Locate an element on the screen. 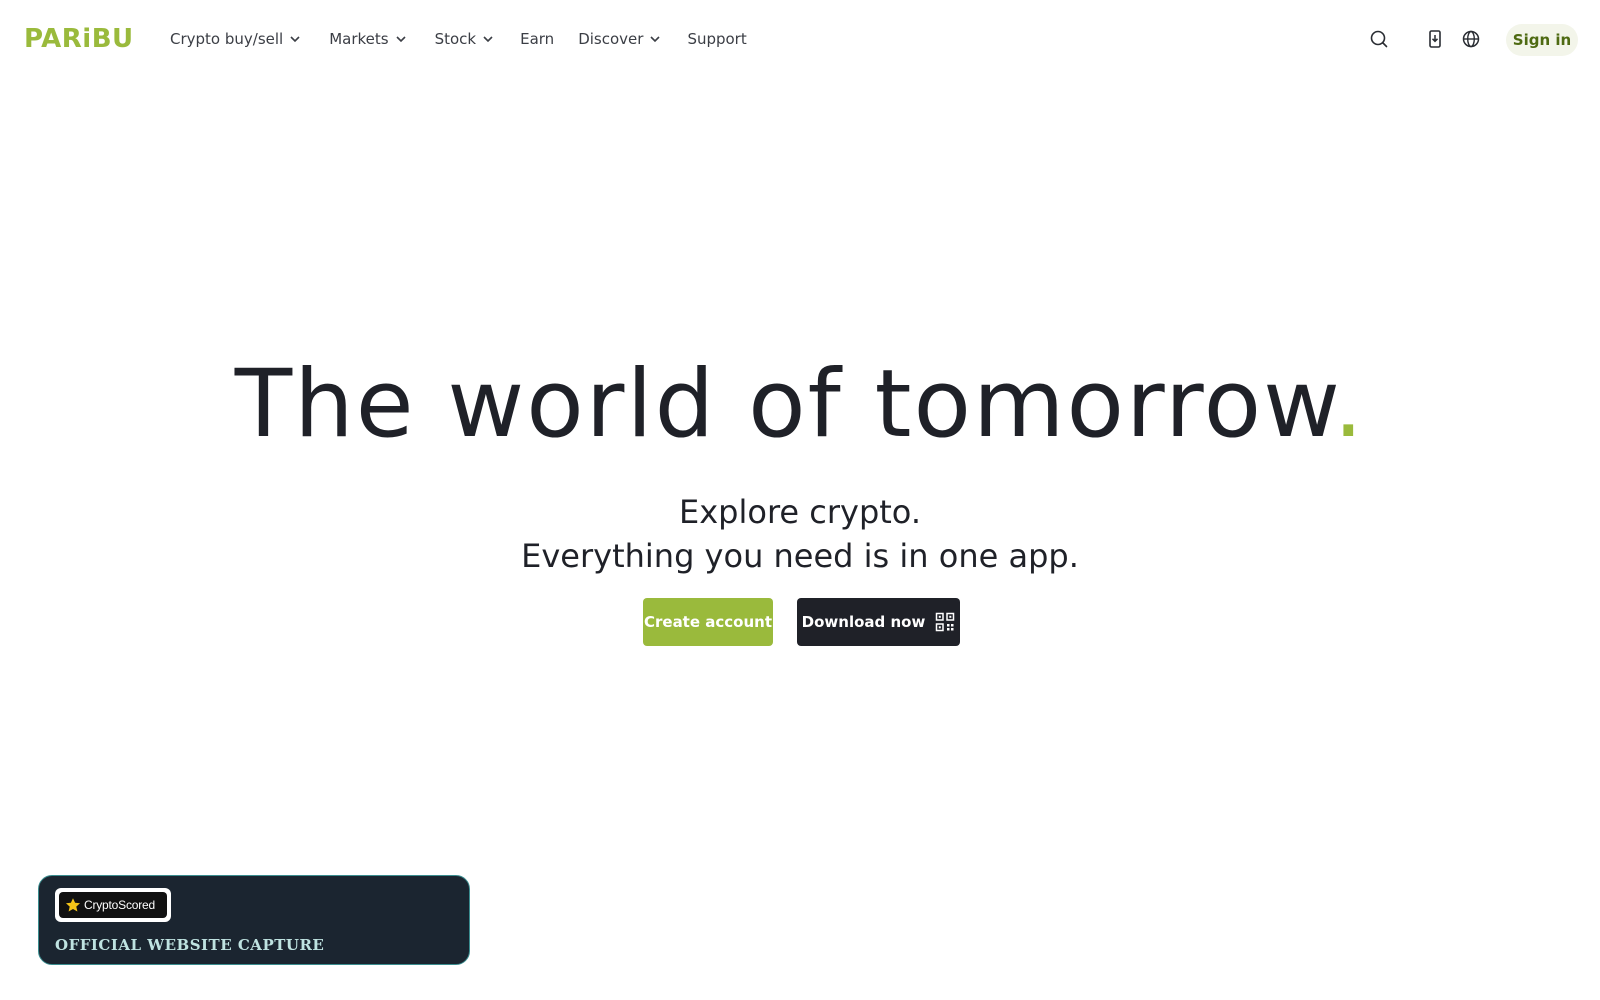 This screenshot has height=1000, width=1600. nav-item-discover: Discover is located at coordinates (619, 39).